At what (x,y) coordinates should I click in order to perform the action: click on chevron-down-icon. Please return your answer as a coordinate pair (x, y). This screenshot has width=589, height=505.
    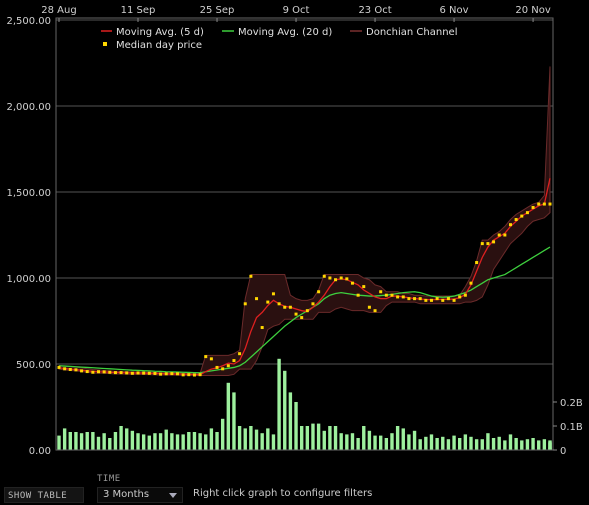
    Looking at the image, I should click on (173, 495).